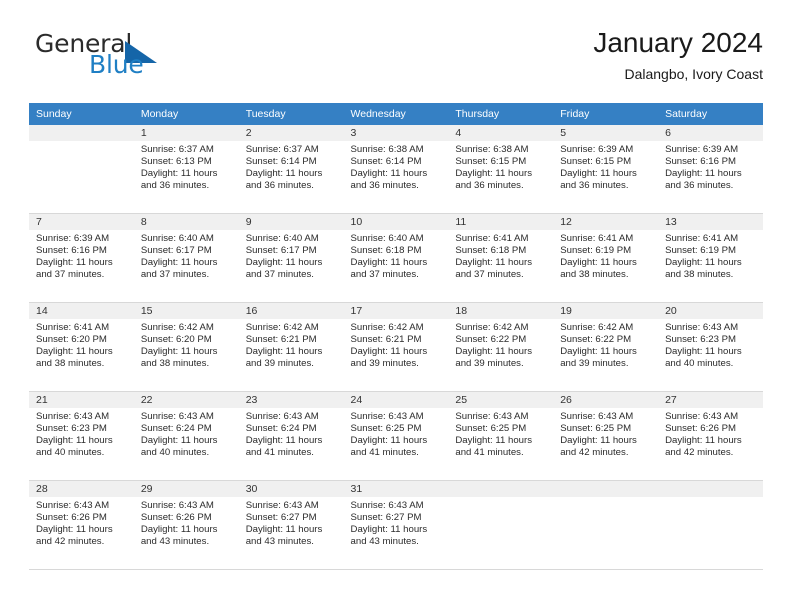  What do you see at coordinates (491, 250) in the screenshot?
I see `sunset-text: Sunset: 6:18 PM` at bounding box center [491, 250].